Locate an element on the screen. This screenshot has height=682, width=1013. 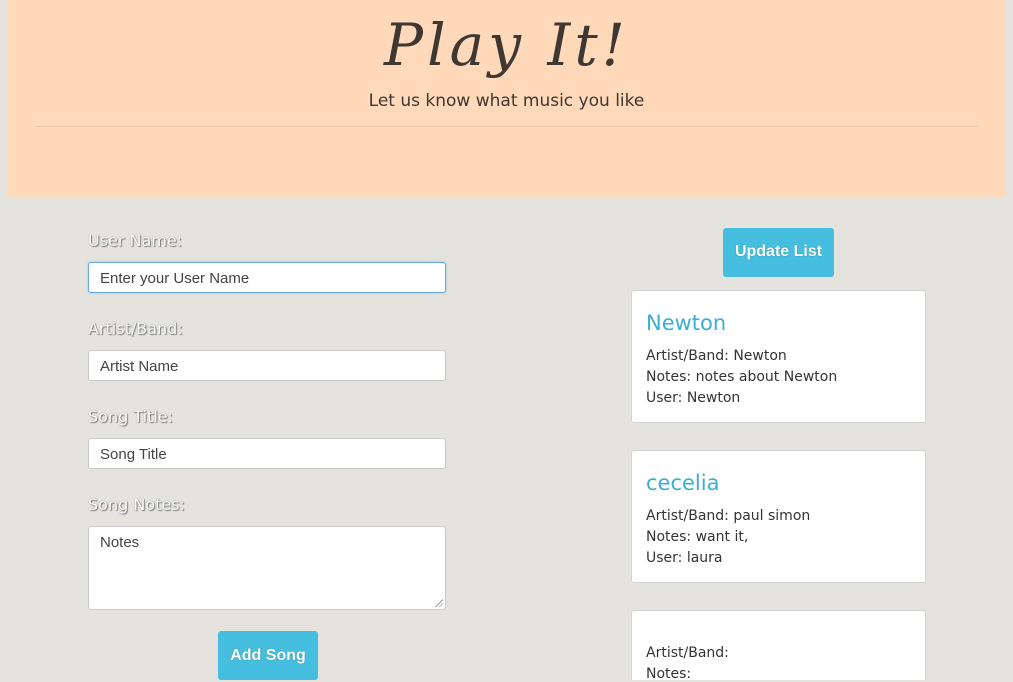
song-card-title: Newton is located at coordinates (686, 323).